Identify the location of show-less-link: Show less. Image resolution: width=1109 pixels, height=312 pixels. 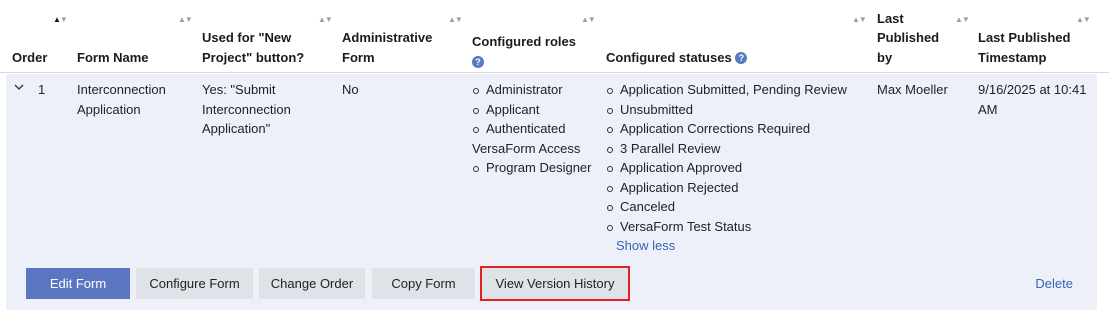
(738, 246).